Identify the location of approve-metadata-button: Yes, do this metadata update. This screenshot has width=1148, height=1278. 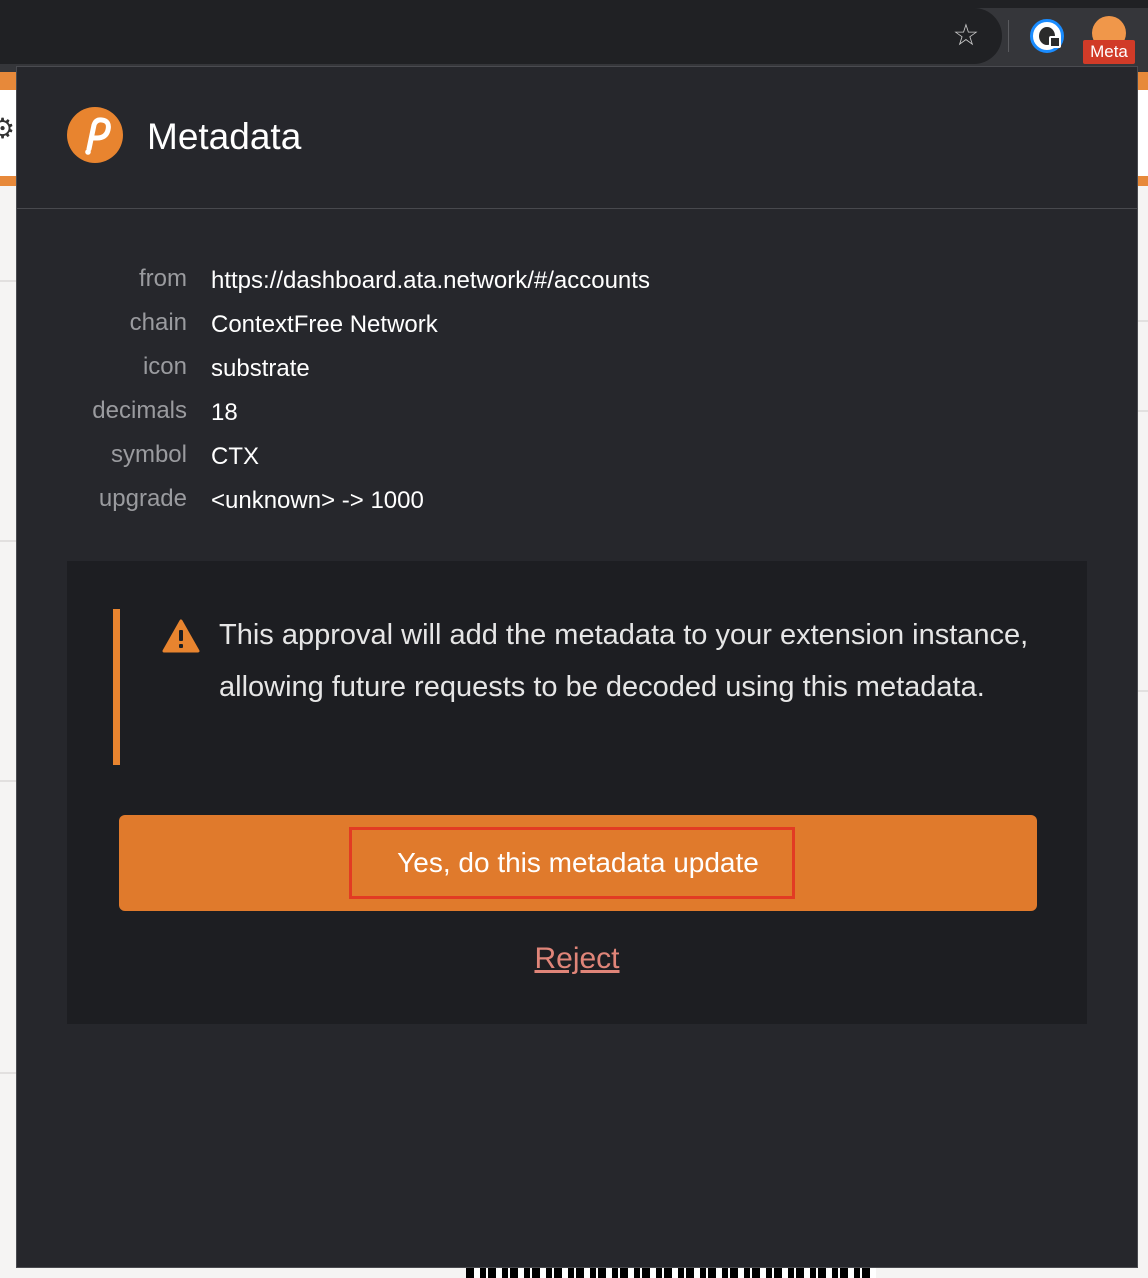
(578, 863).